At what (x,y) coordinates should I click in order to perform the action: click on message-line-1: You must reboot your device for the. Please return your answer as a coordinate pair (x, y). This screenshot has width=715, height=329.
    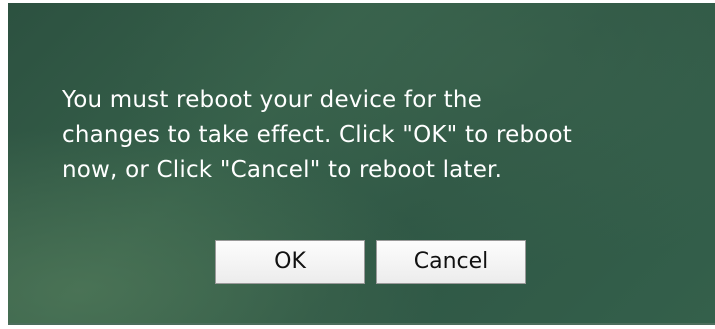
    Looking at the image, I should click on (272, 100).